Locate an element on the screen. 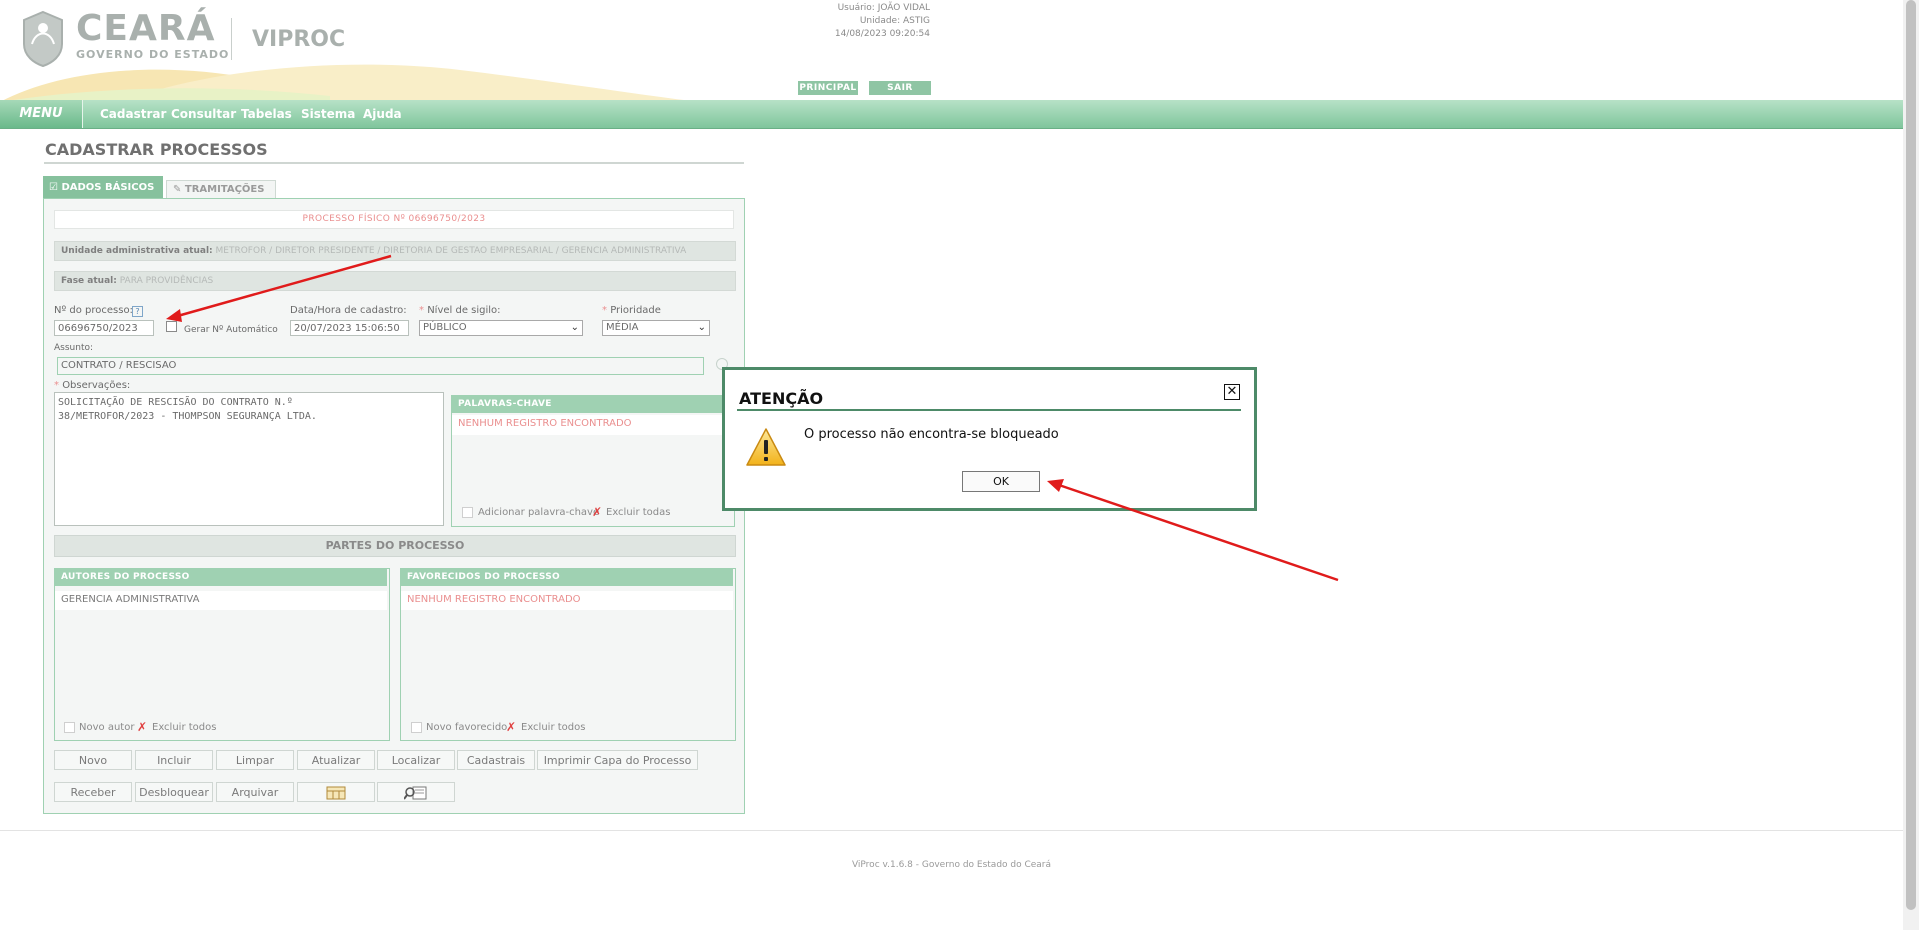 The image size is (1919, 930). scrollbar-thumb is located at coordinates (1911, 455).